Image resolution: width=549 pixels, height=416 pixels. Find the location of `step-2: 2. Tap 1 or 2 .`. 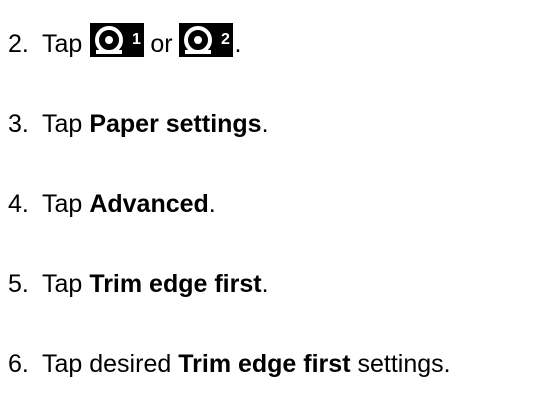

step-2: 2. Tap 1 or 2 . is located at coordinates (125, 43).